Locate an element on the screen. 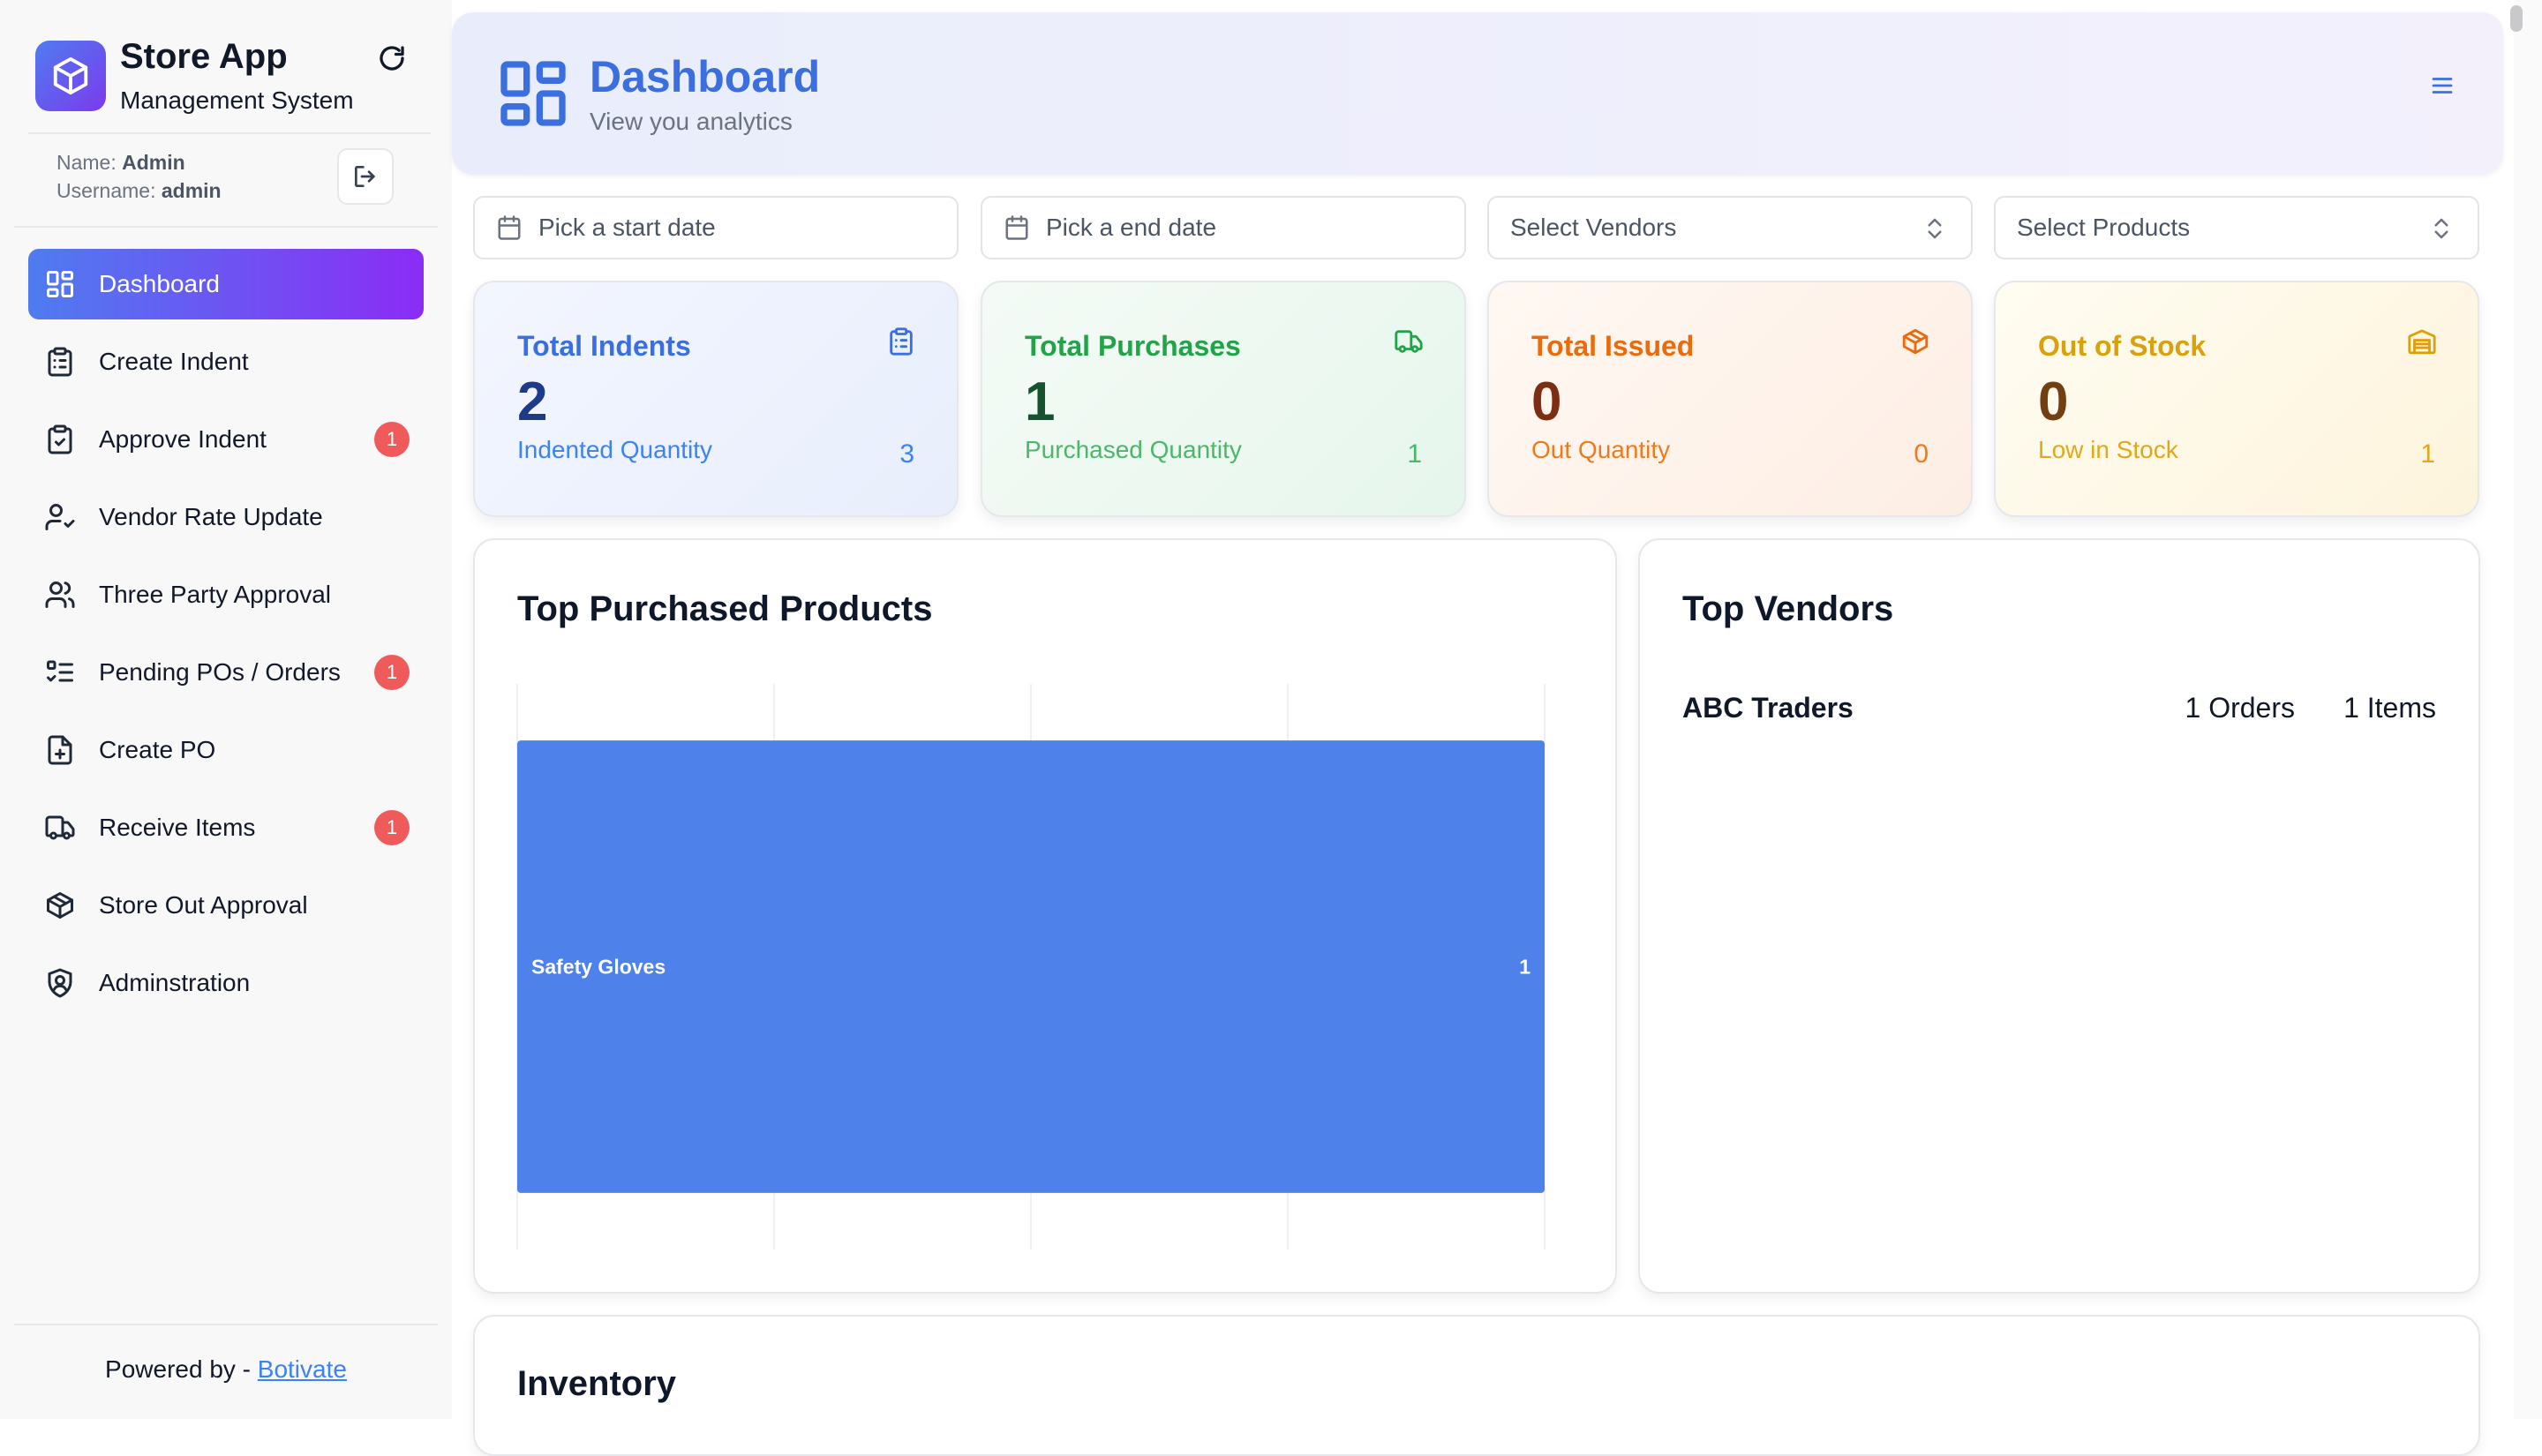  package-check-icon is located at coordinates (60, 906).